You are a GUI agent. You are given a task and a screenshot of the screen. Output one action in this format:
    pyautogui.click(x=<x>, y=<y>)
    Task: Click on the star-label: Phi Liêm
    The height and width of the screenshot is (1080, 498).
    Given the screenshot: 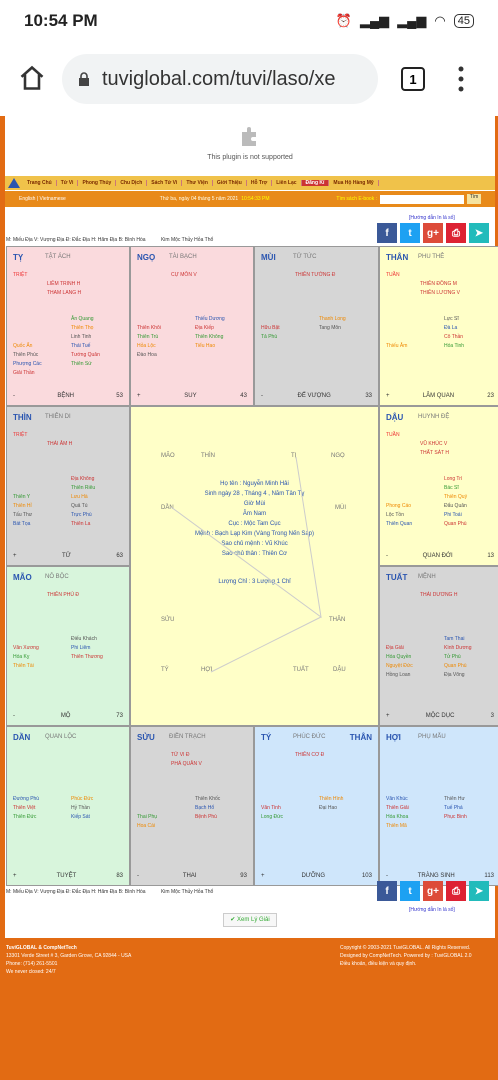 What is the action you would take?
    pyautogui.click(x=81, y=648)
    